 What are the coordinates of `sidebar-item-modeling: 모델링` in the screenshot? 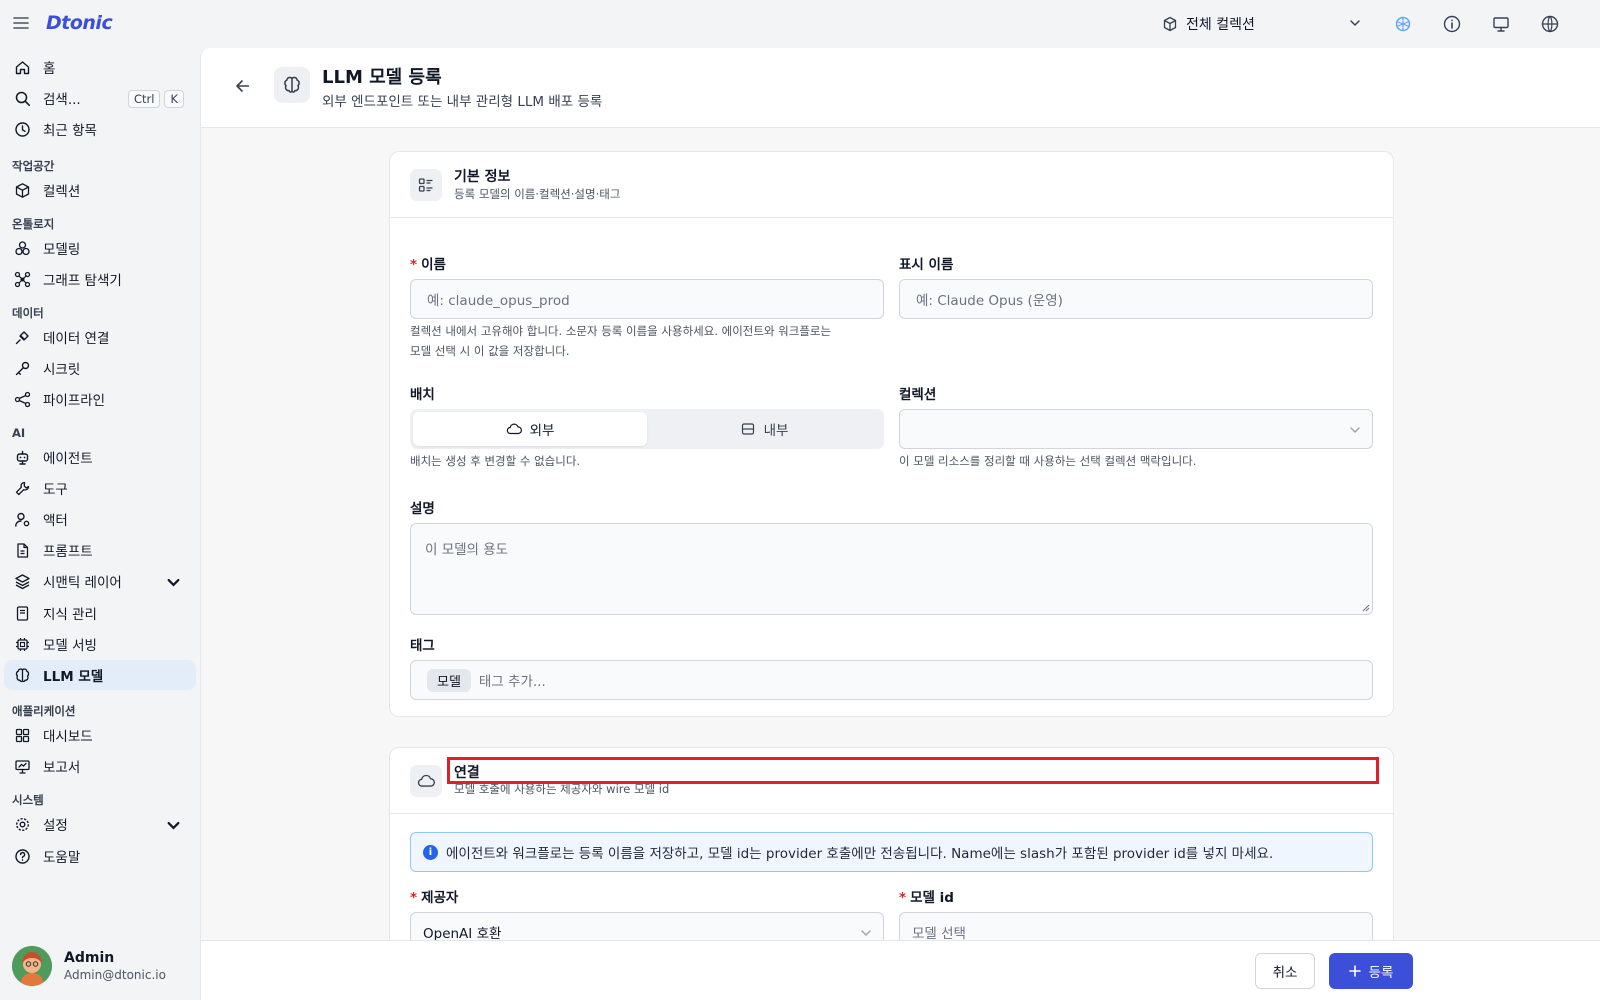 It's located at (100, 248).